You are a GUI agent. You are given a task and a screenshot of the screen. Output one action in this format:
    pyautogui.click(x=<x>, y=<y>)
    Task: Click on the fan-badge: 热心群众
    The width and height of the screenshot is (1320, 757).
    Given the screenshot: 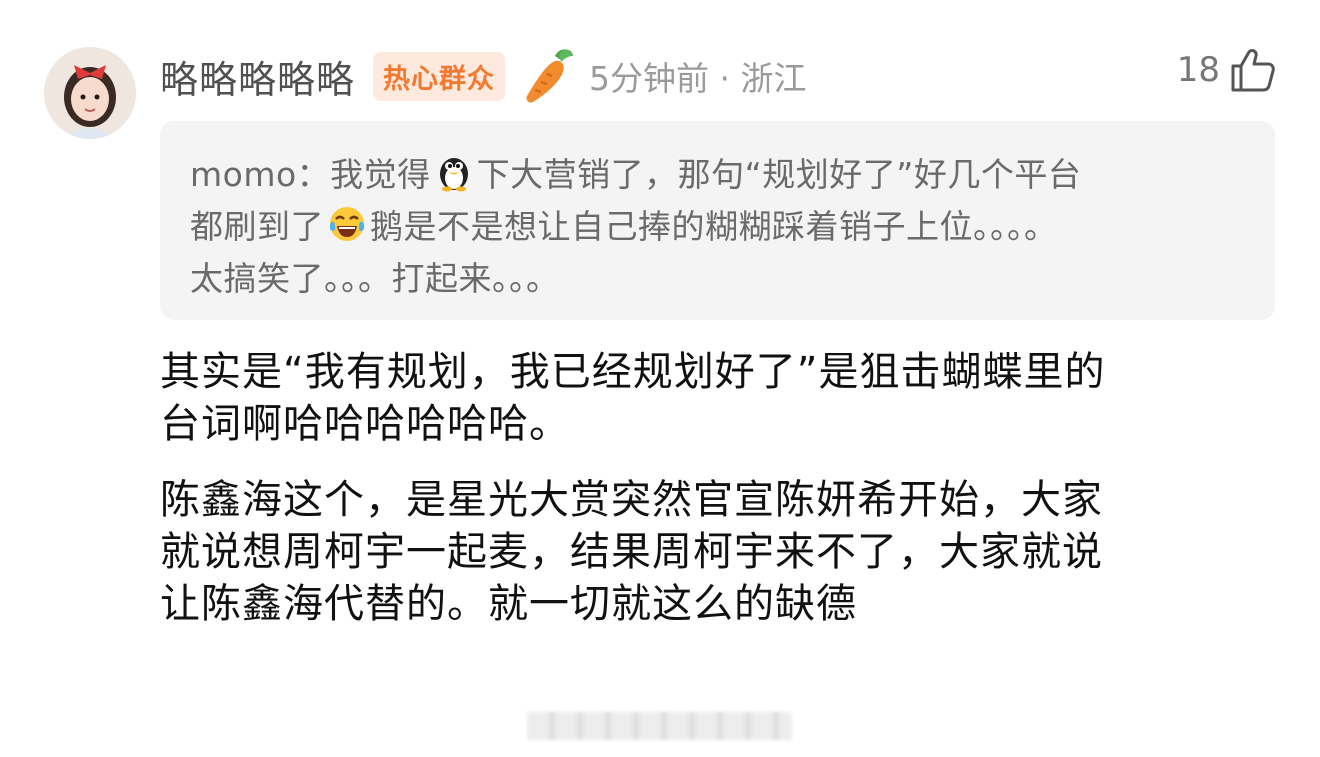 What is the action you would take?
    pyautogui.click(x=439, y=76)
    